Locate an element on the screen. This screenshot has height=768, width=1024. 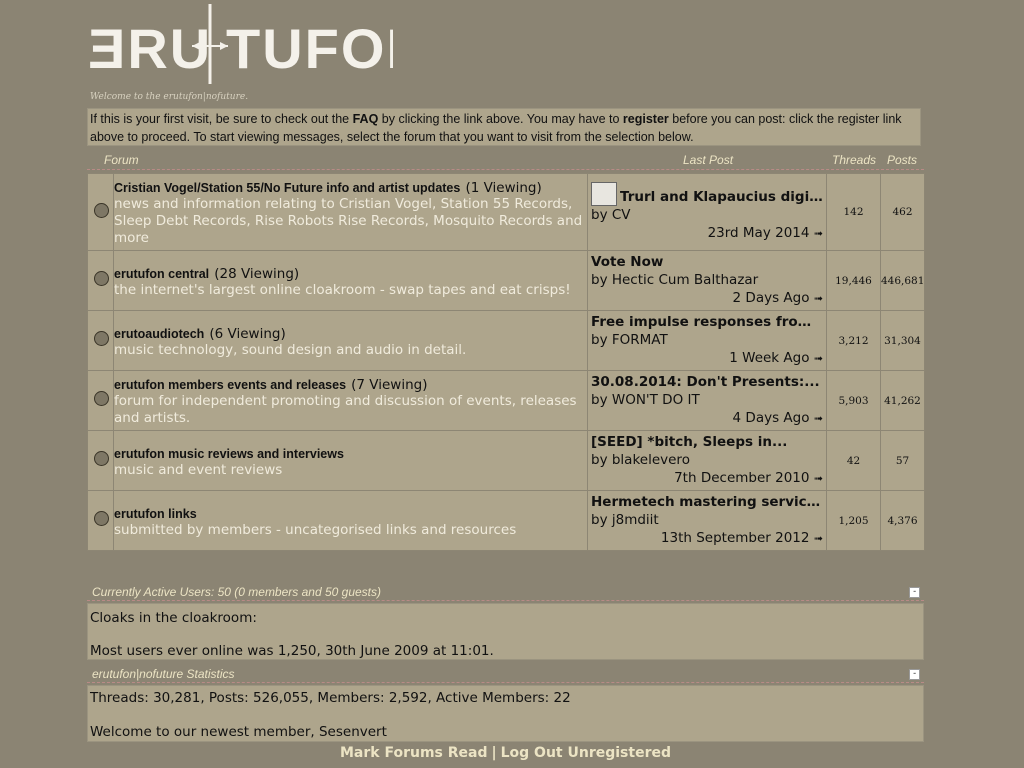
post-count: 4,376 is located at coordinates (902, 520).